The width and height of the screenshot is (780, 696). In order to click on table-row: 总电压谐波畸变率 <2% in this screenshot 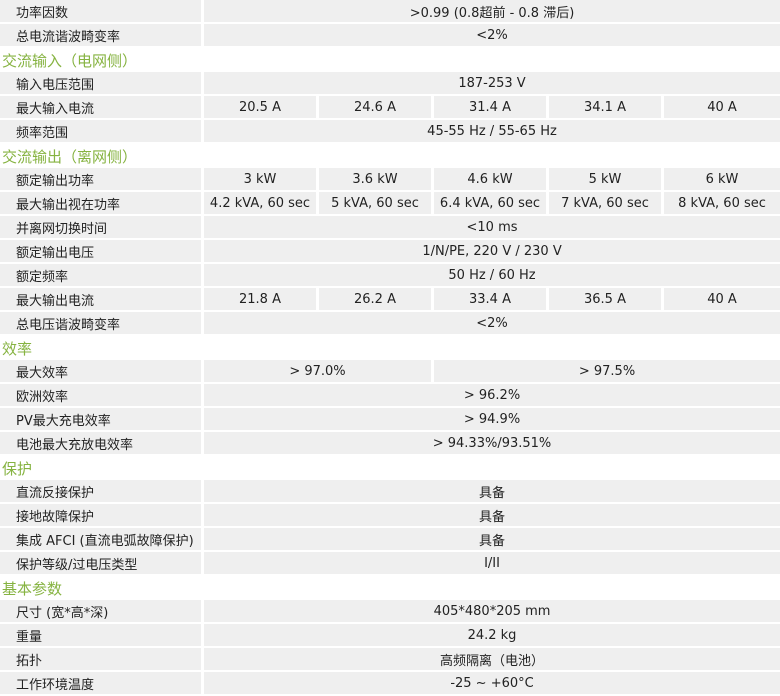, I will do `click(390, 324)`.